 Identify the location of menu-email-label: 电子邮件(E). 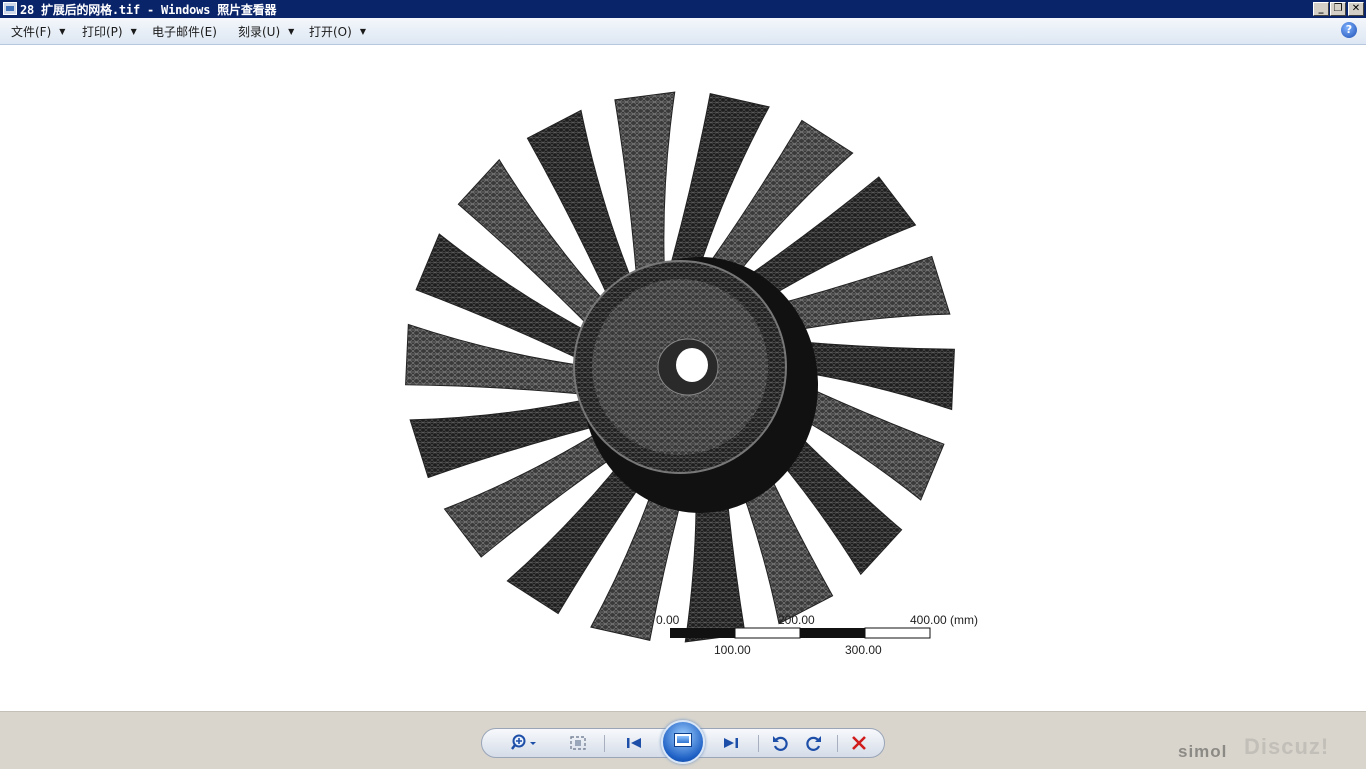
(184, 32).